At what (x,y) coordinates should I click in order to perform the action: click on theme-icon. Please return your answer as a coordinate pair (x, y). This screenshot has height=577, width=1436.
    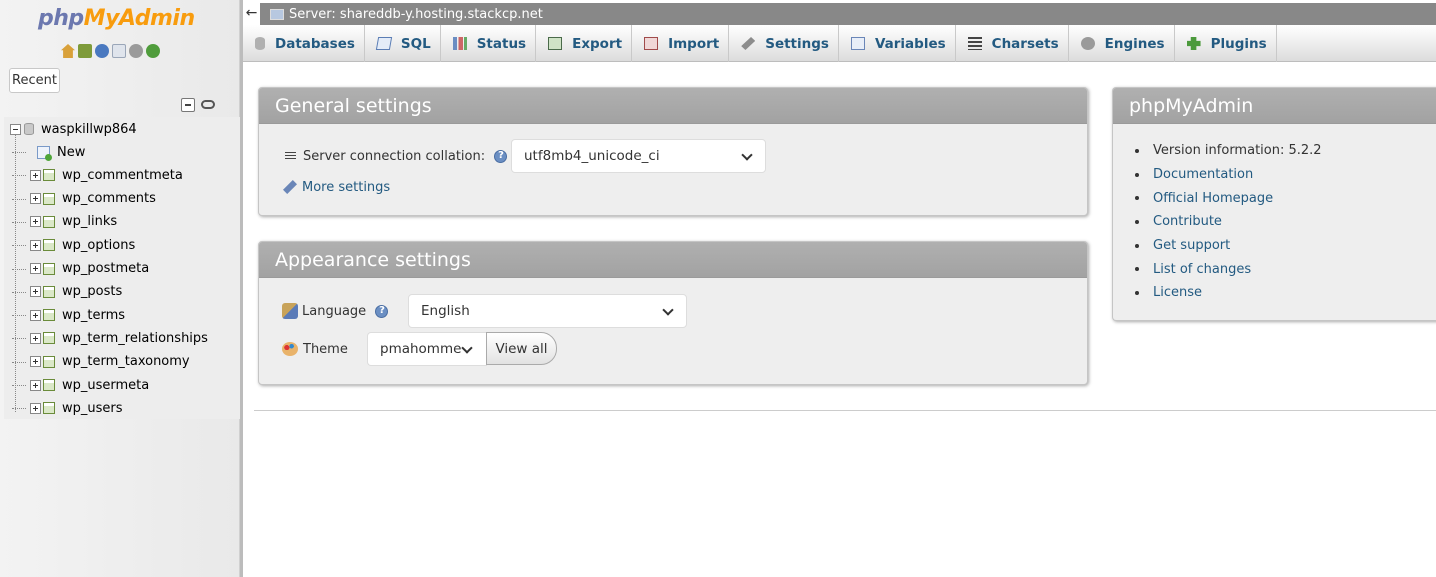
    Looking at the image, I should click on (290, 349).